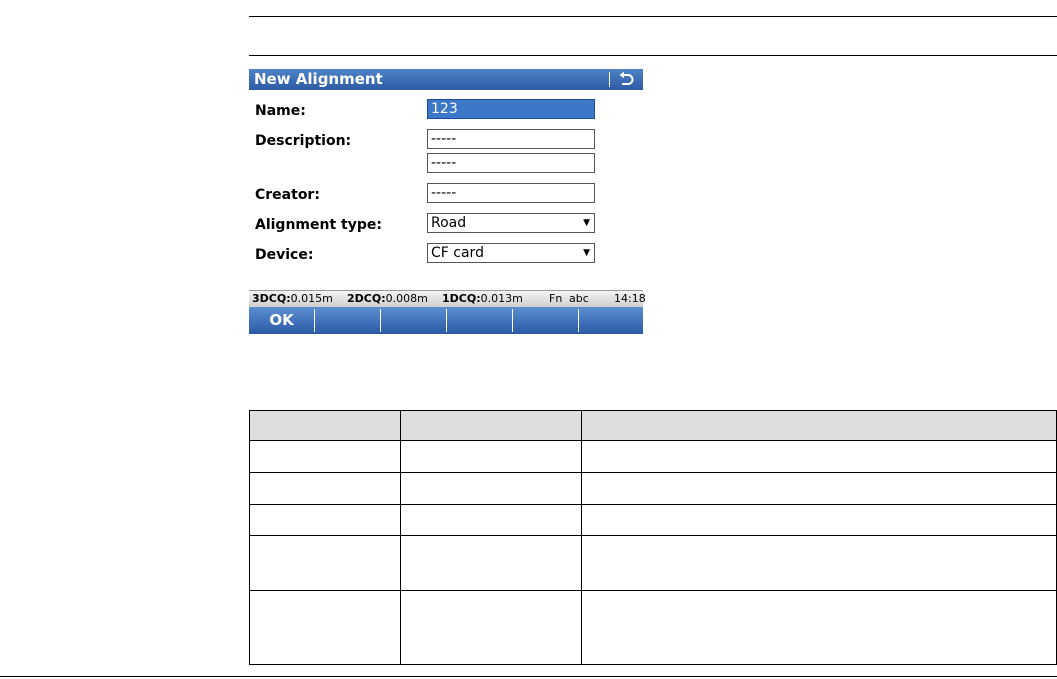  Describe the element at coordinates (511, 139) in the screenshot. I see `description-field-1: -----` at that location.